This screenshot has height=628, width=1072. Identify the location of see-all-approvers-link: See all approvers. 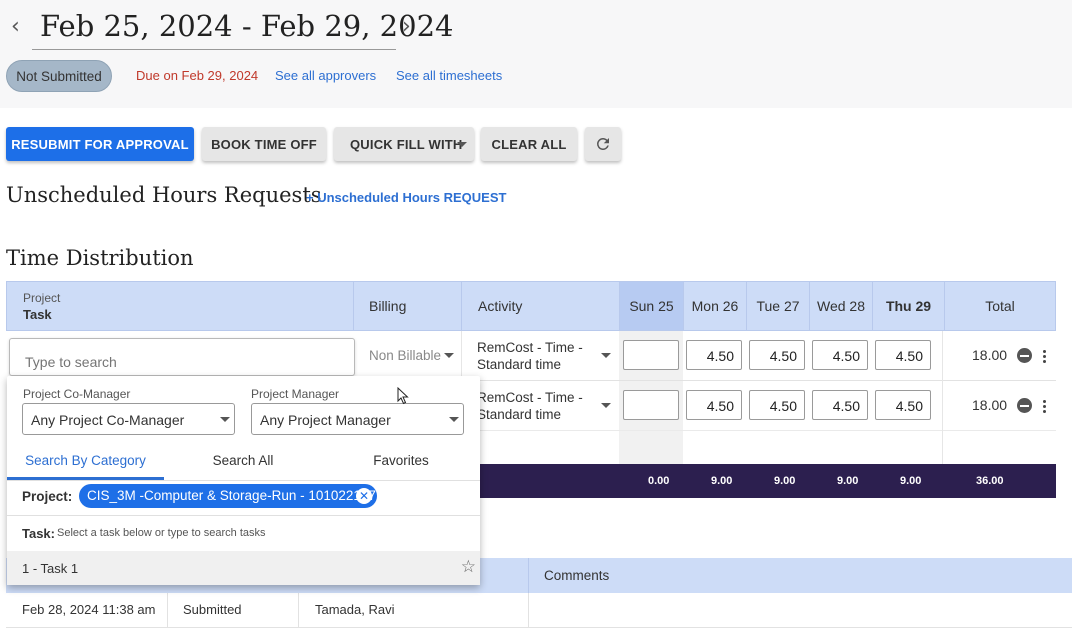
(325, 75).